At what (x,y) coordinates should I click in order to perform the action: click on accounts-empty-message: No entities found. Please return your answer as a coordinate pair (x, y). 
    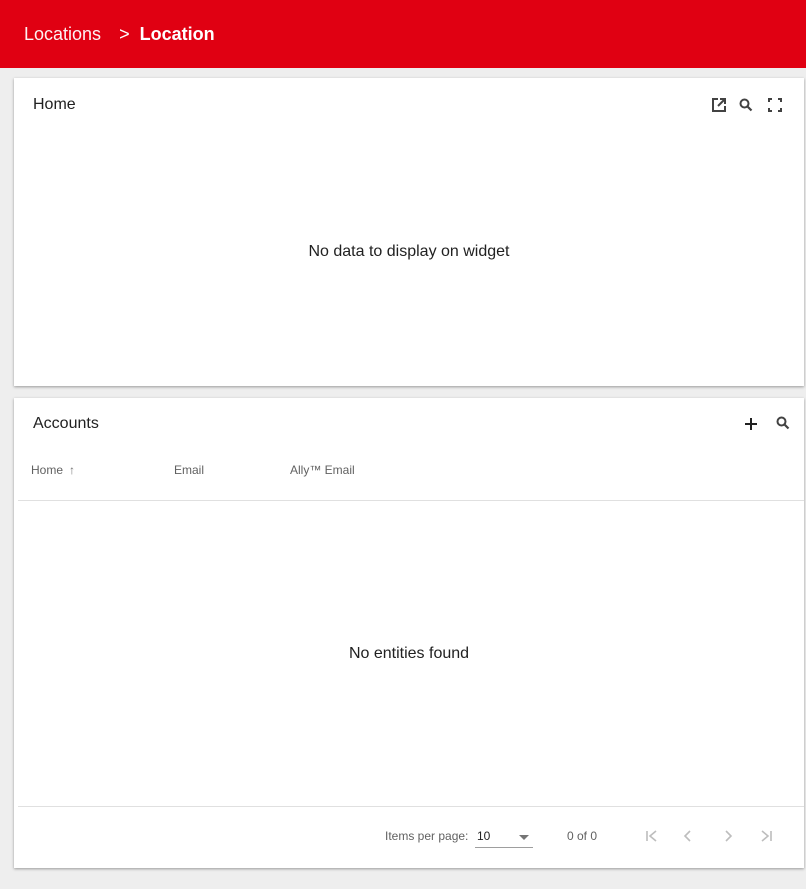
    Looking at the image, I should click on (409, 653).